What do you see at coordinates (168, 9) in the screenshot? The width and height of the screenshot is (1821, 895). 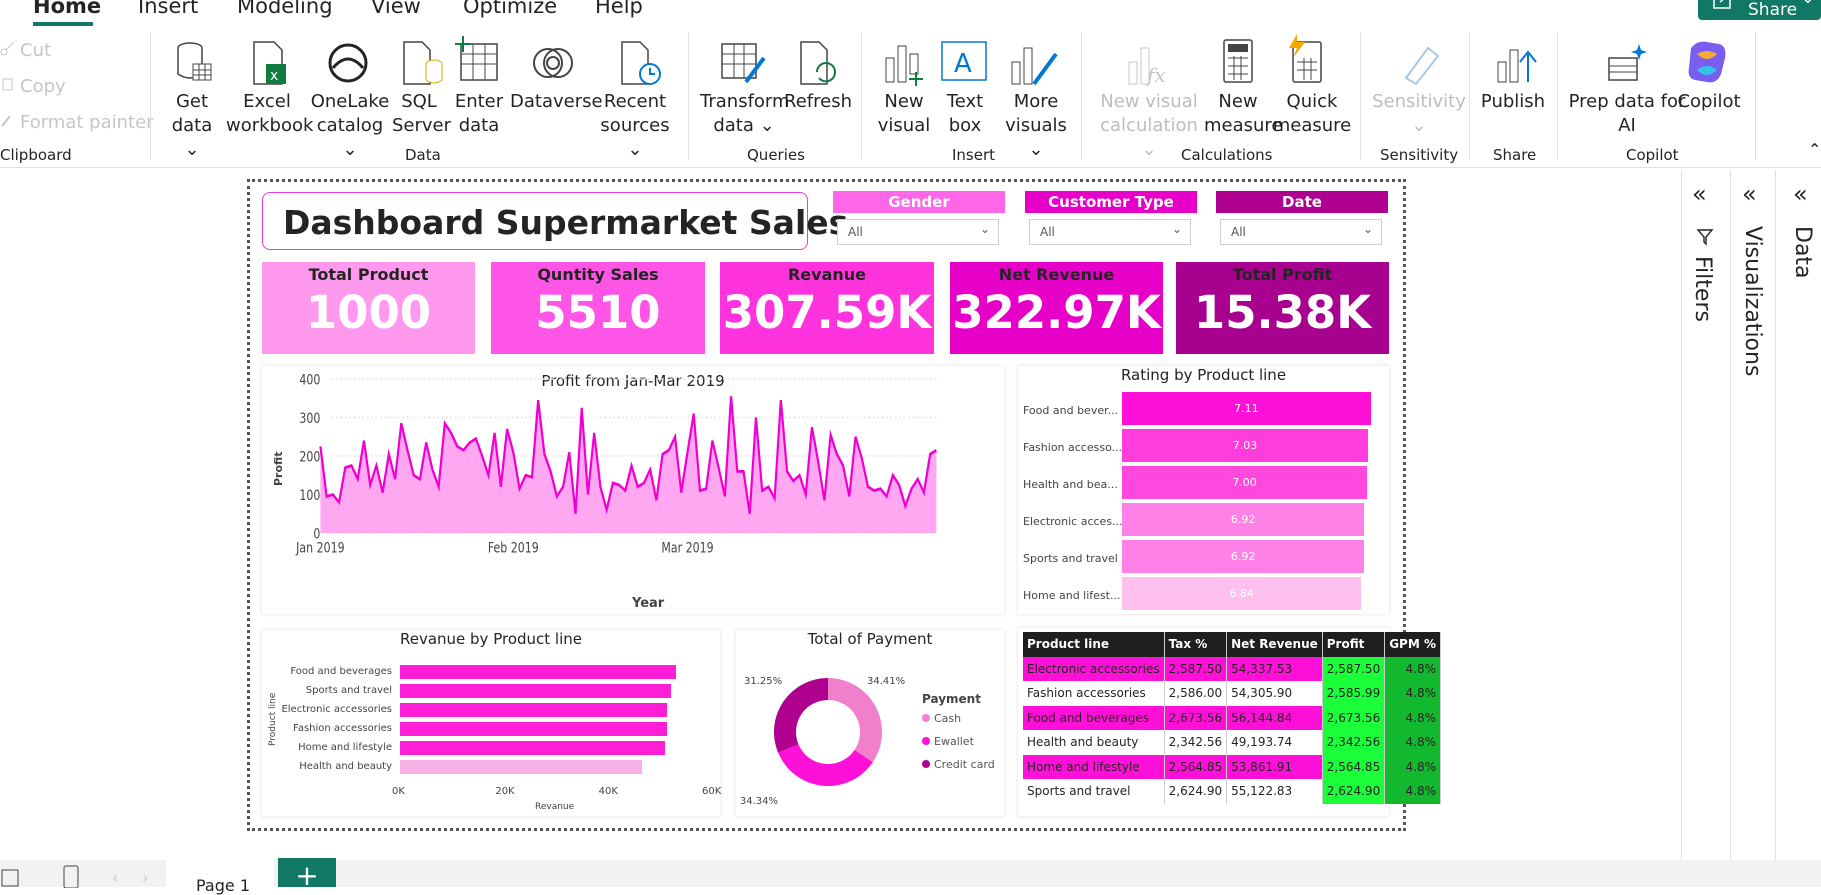 I see `tab-insert: Insert` at bounding box center [168, 9].